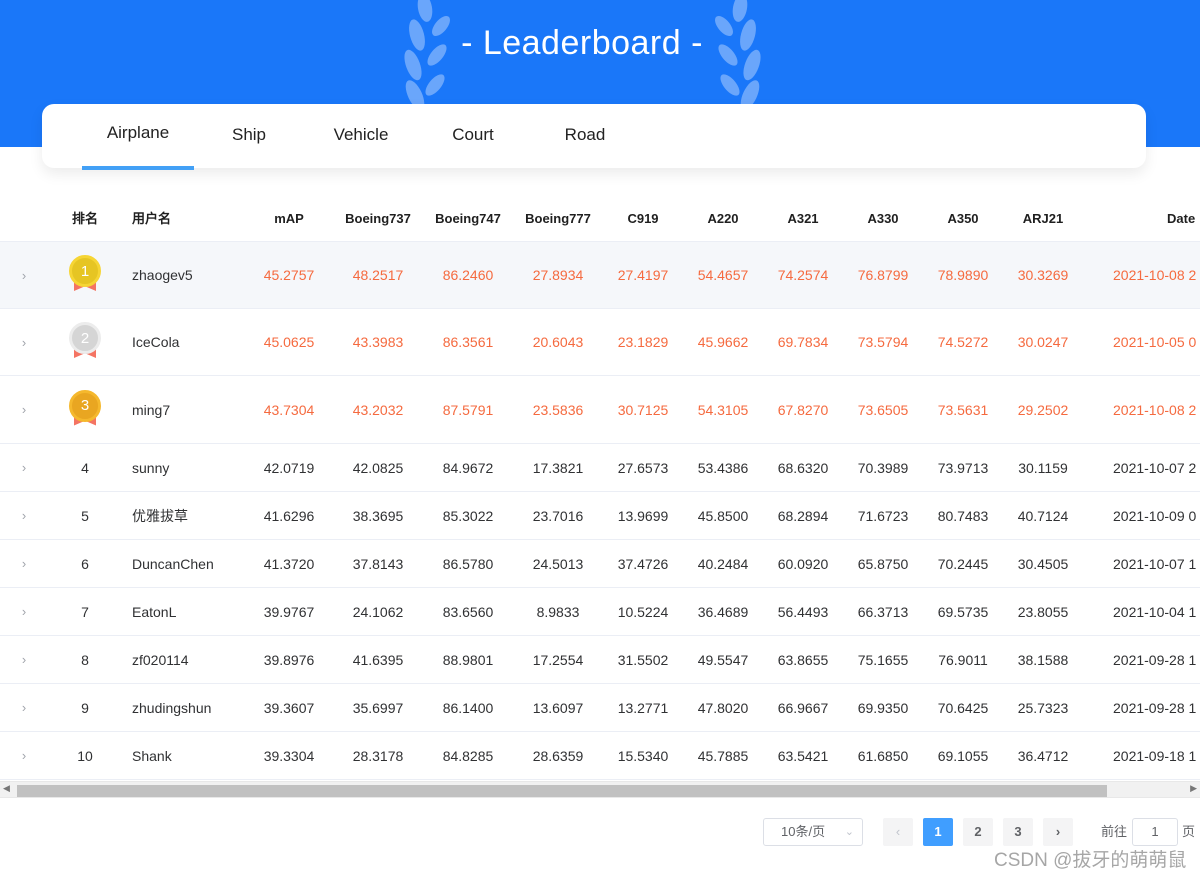 Image resolution: width=1200 pixels, height=877 pixels. I want to click on score-cell: 24.1062, so click(378, 611).